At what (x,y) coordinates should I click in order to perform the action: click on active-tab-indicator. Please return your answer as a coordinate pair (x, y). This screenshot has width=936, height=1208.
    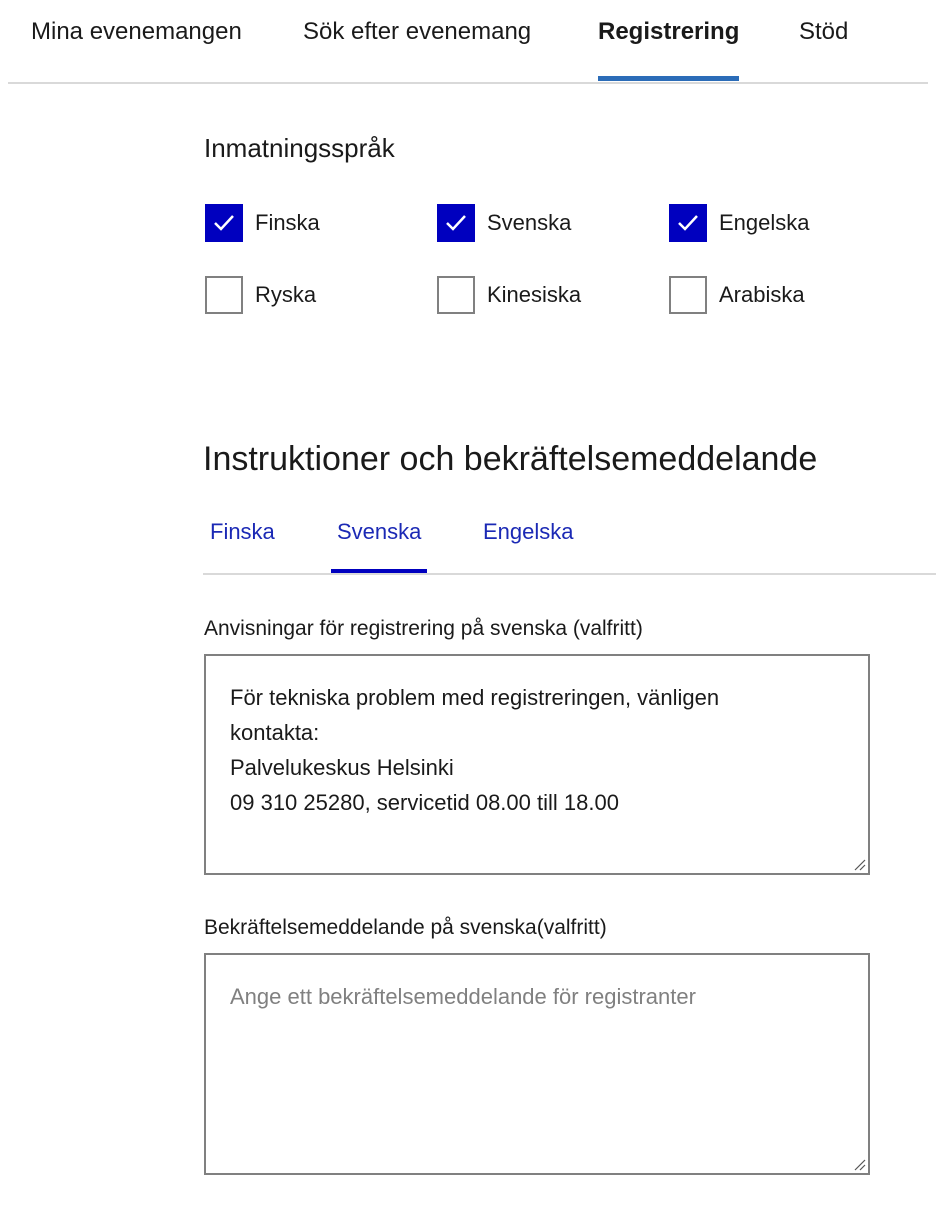
    Looking at the image, I should click on (669, 78).